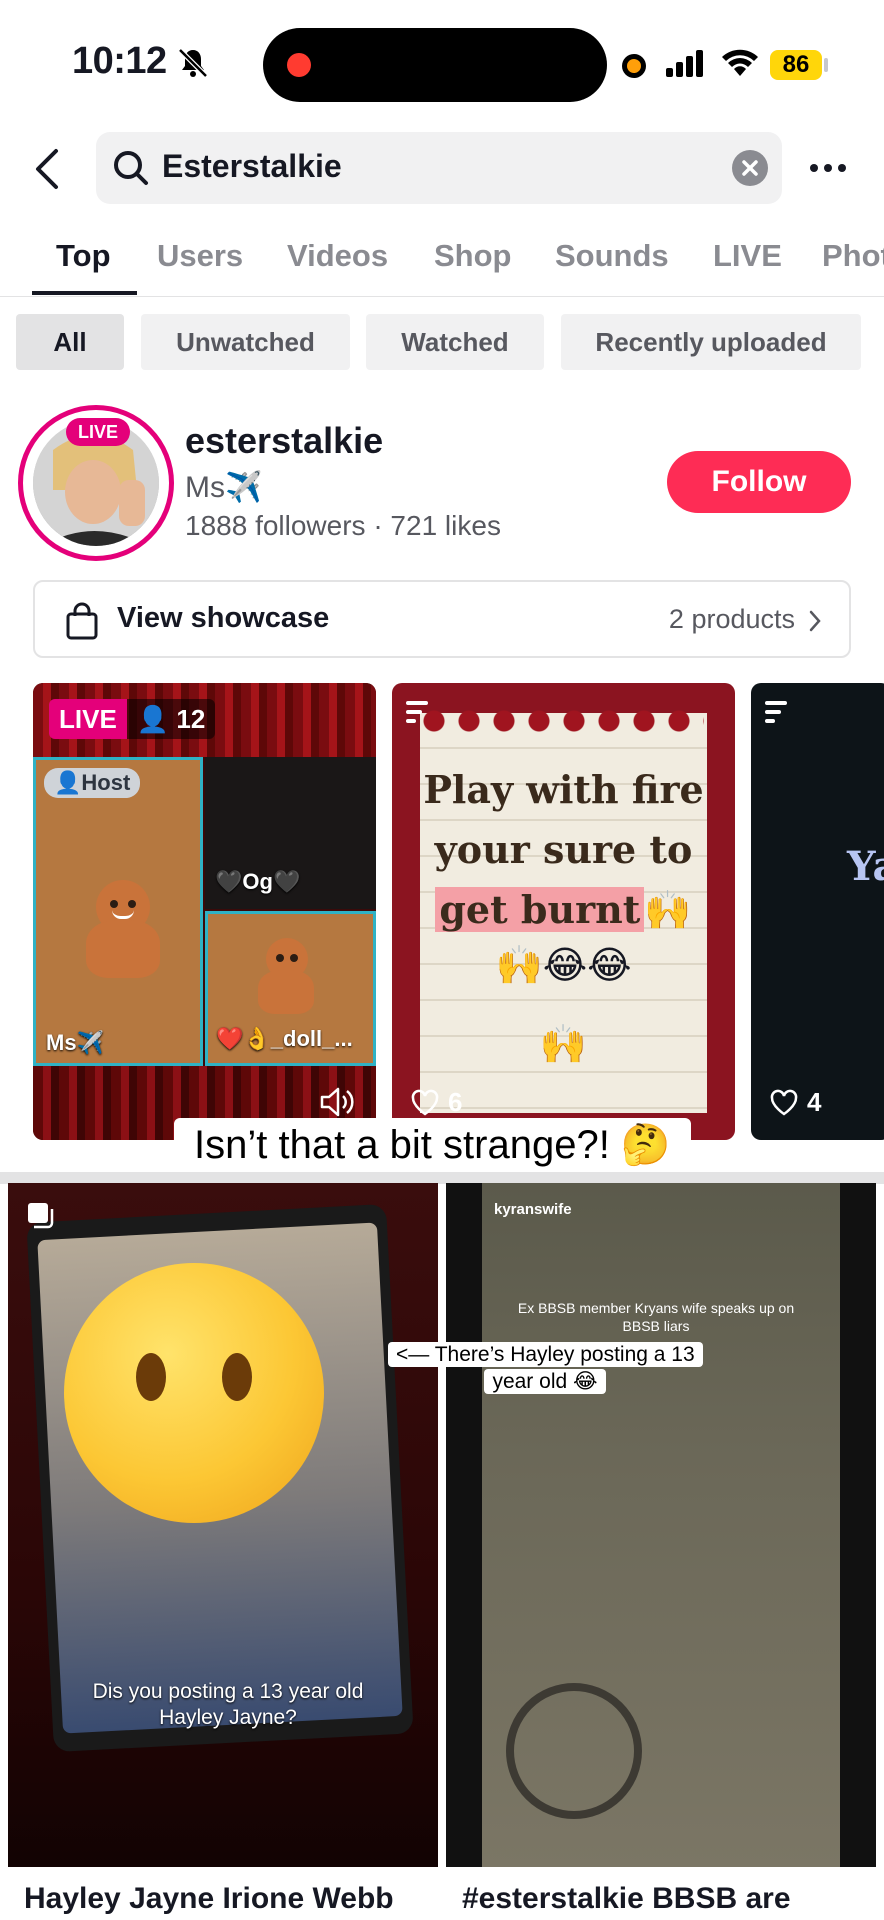  Describe the element at coordinates (252, 166) in the screenshot. I see `search-query: Esterstalkie` at that location.